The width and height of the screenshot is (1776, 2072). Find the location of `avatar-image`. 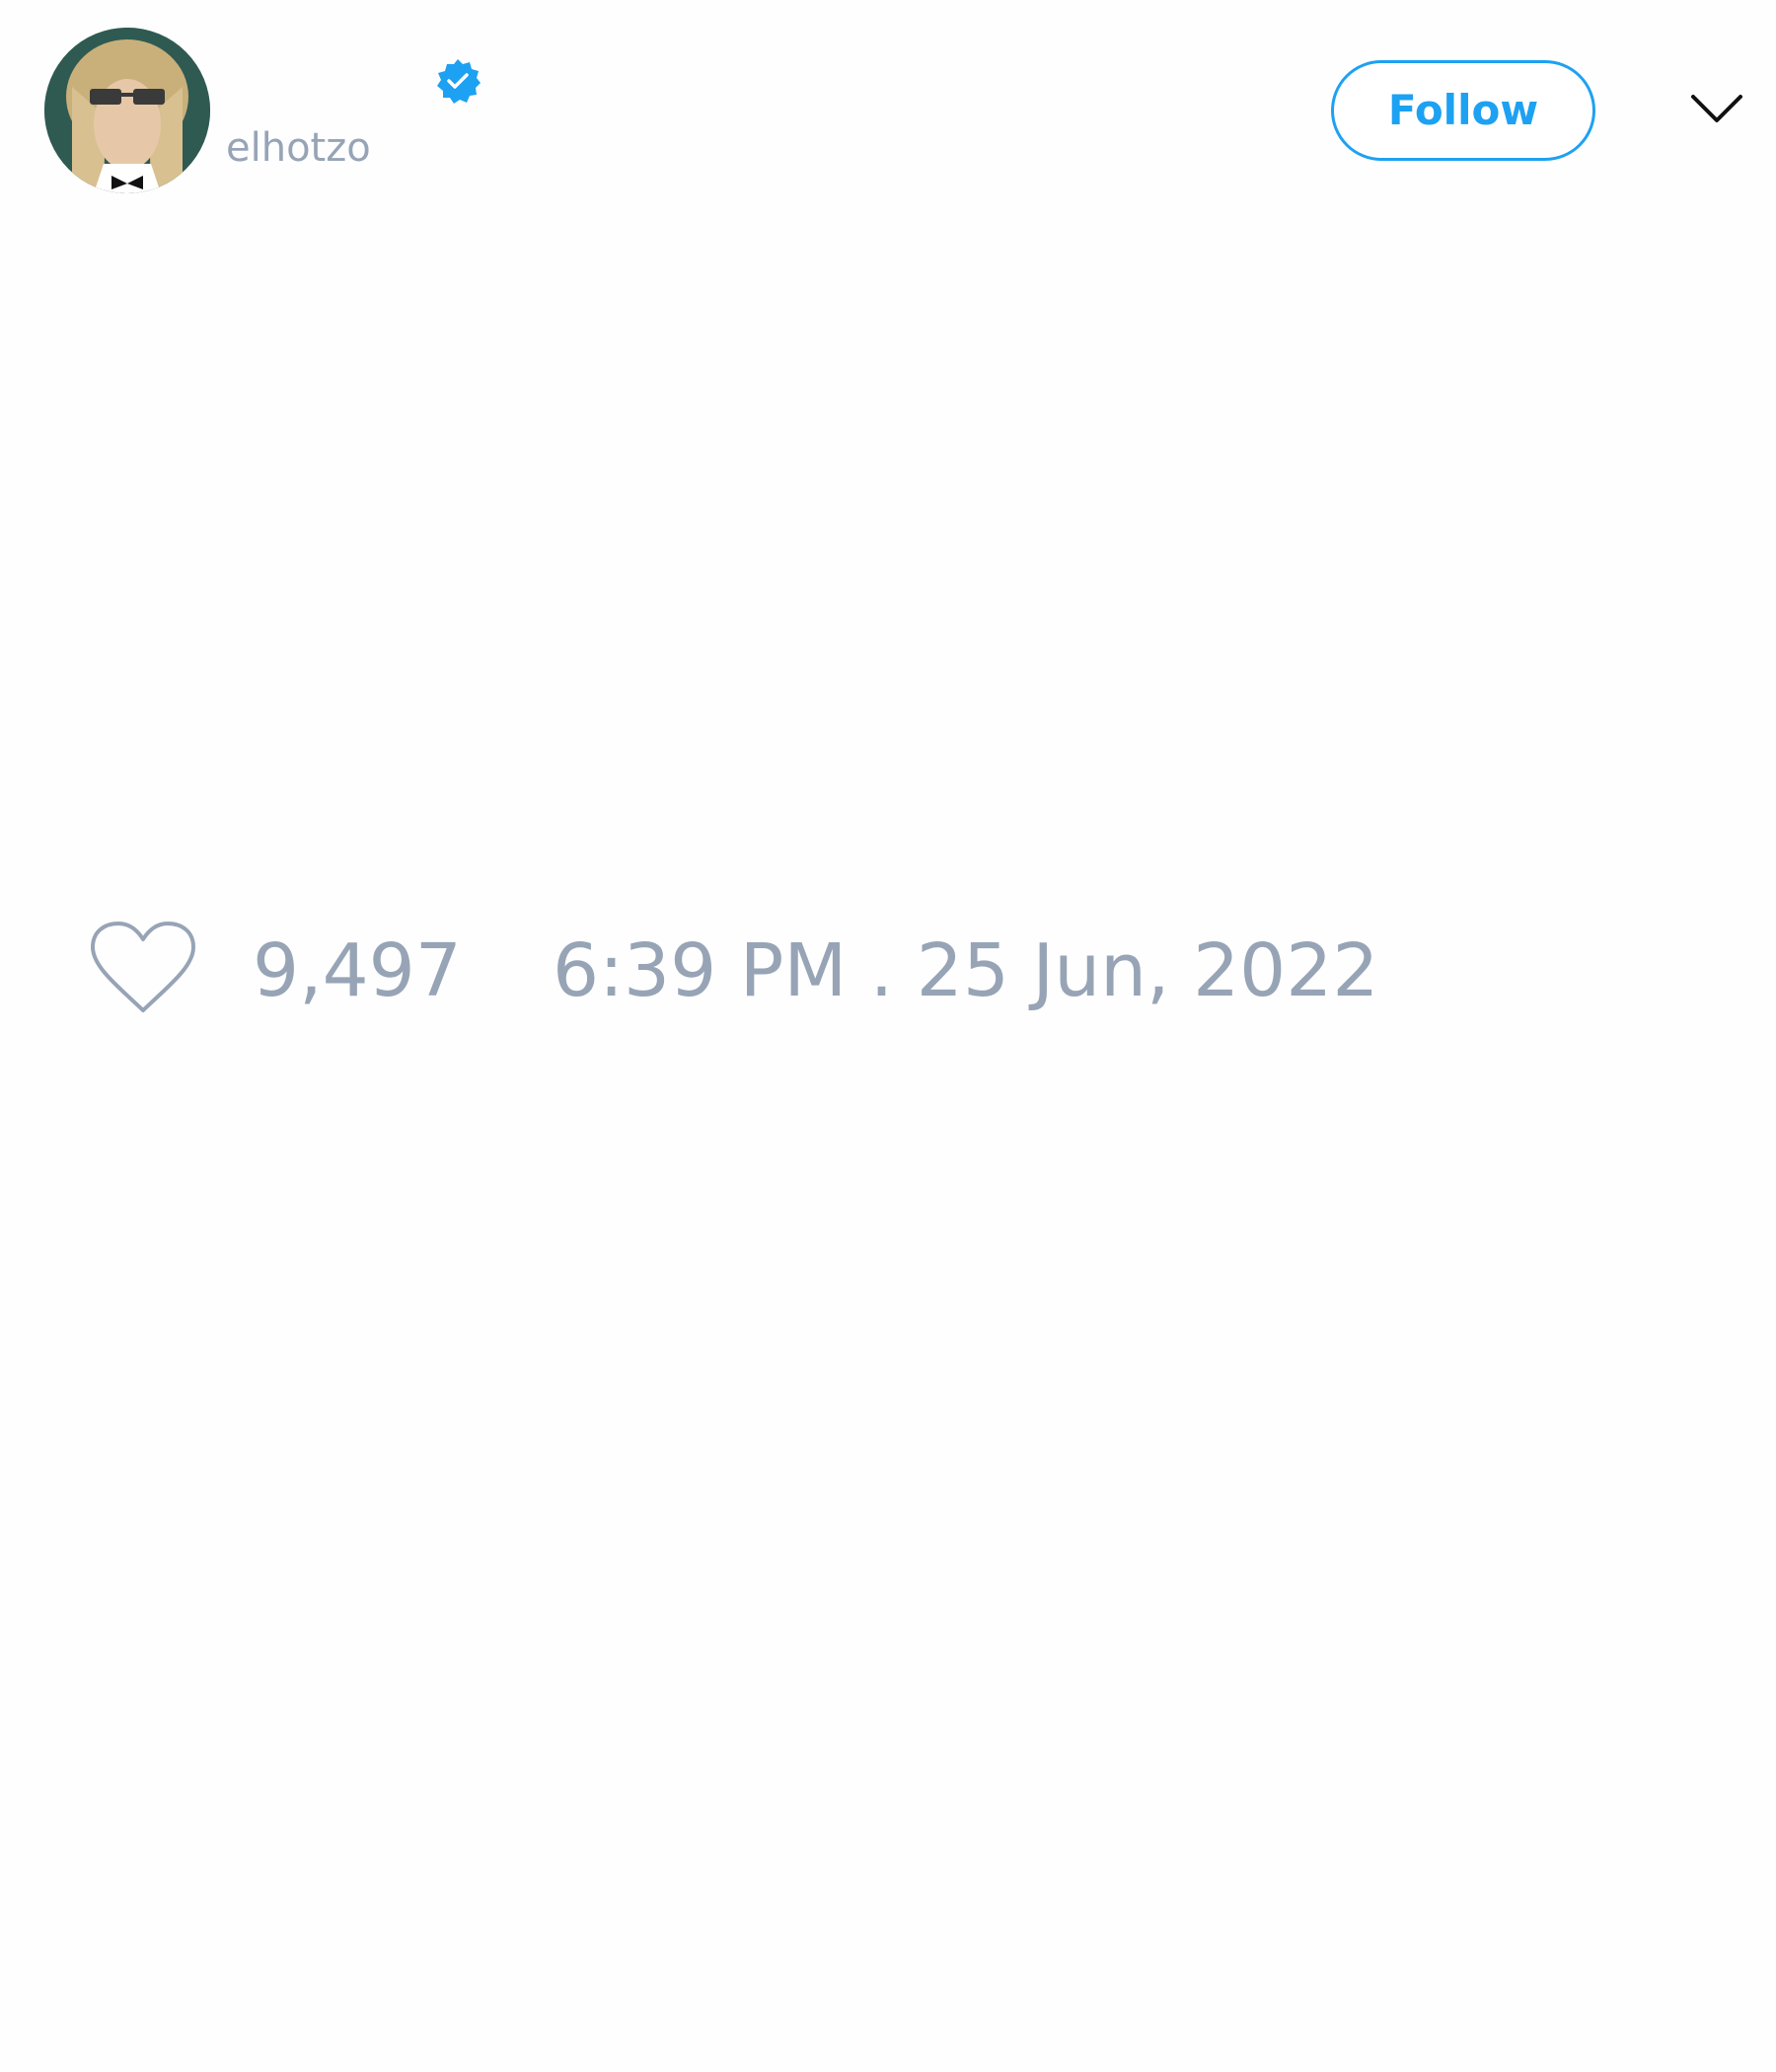

avatar-image is located at coordinates (127, 111).